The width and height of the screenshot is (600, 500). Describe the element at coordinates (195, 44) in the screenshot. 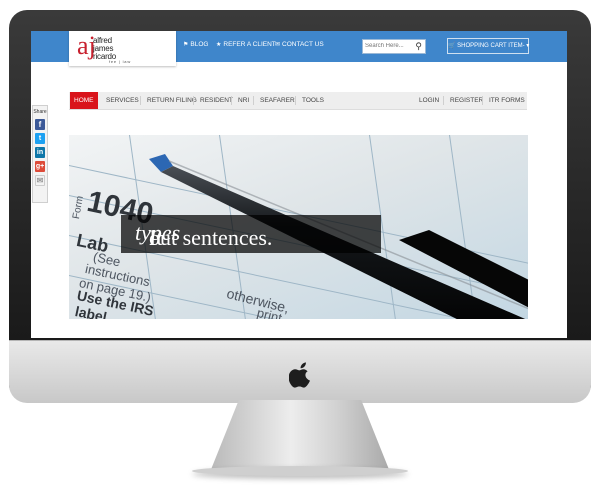

I see `blog-link: ⚑ BLOG` at that location.